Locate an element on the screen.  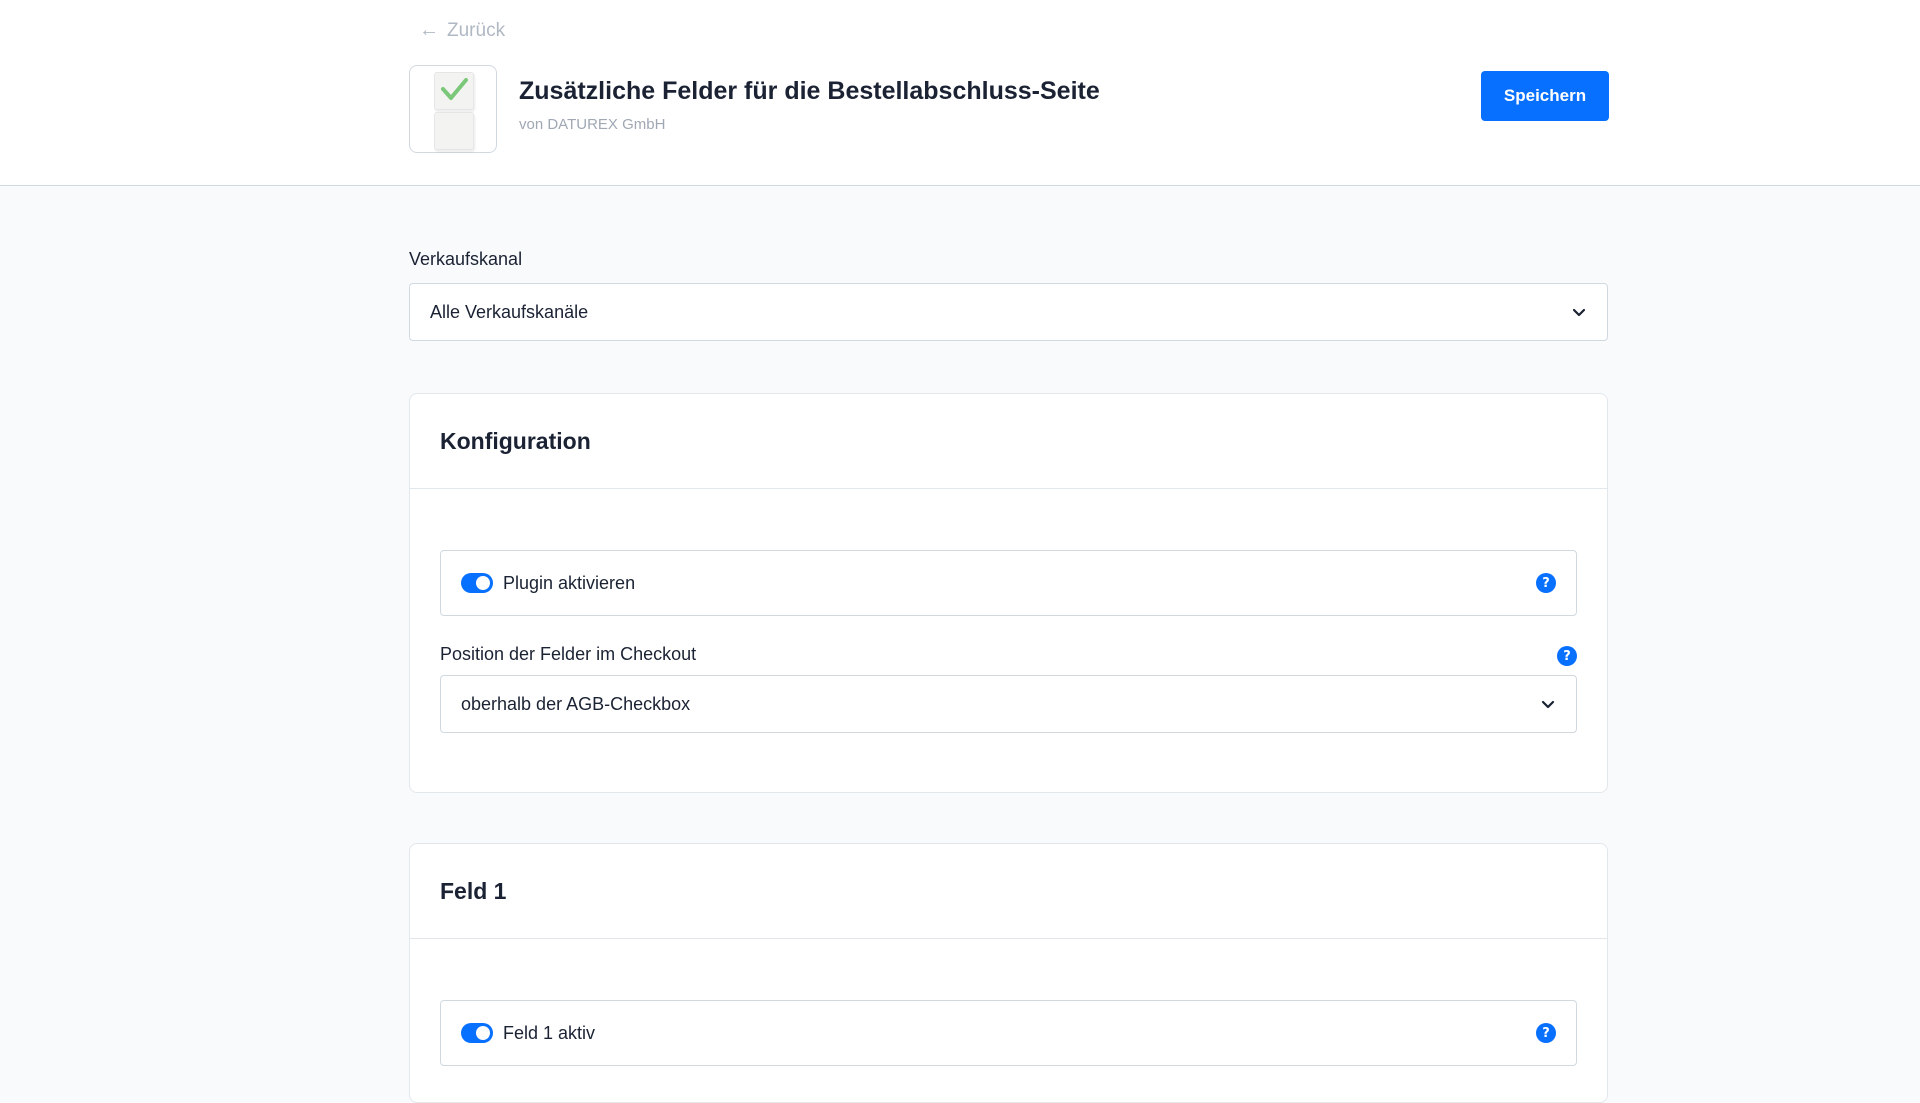
position-select: oberhalb der AGB-Checkbox is located at coordinates (1008, 704).